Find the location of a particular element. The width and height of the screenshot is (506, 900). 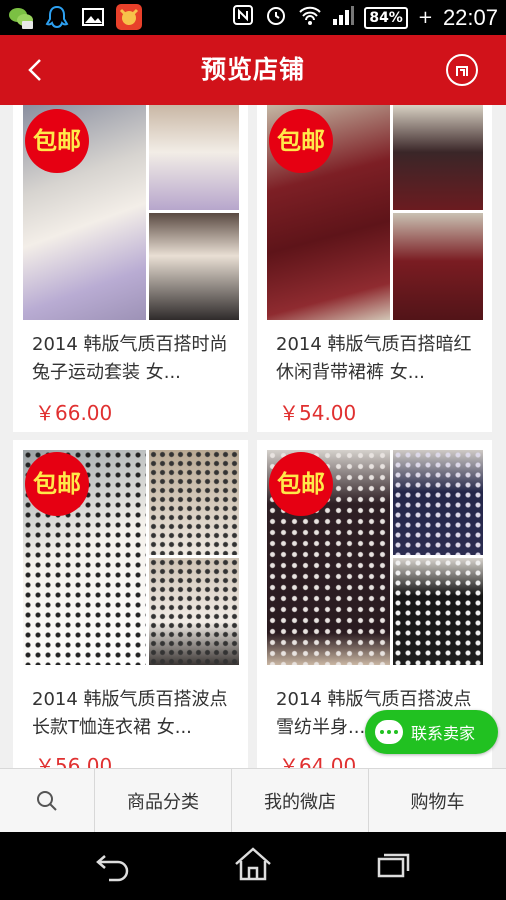

tab-search is located at coordinates (47, 801).